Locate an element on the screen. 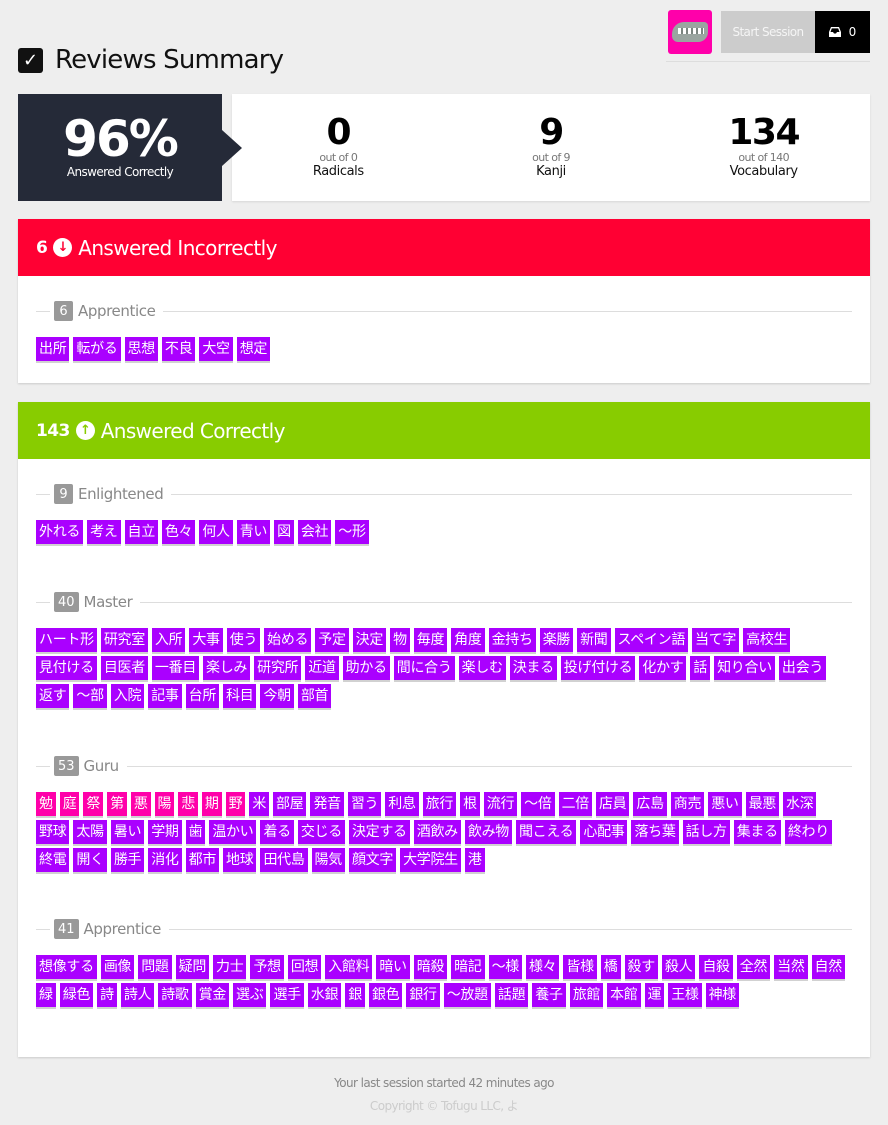 The image size is (888, 1125). vocab-item: 地球 is located at coordinates (240, 860).